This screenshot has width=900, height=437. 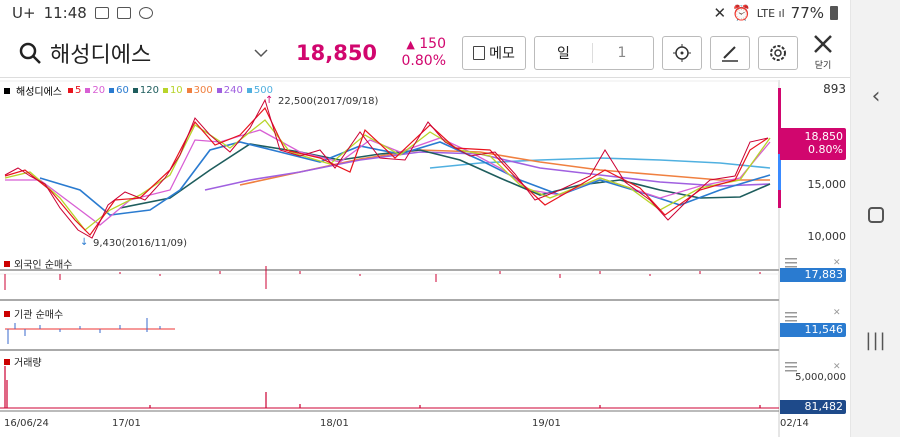 I want to click on legend-ma-300: 300, so click(x=199, y=90).